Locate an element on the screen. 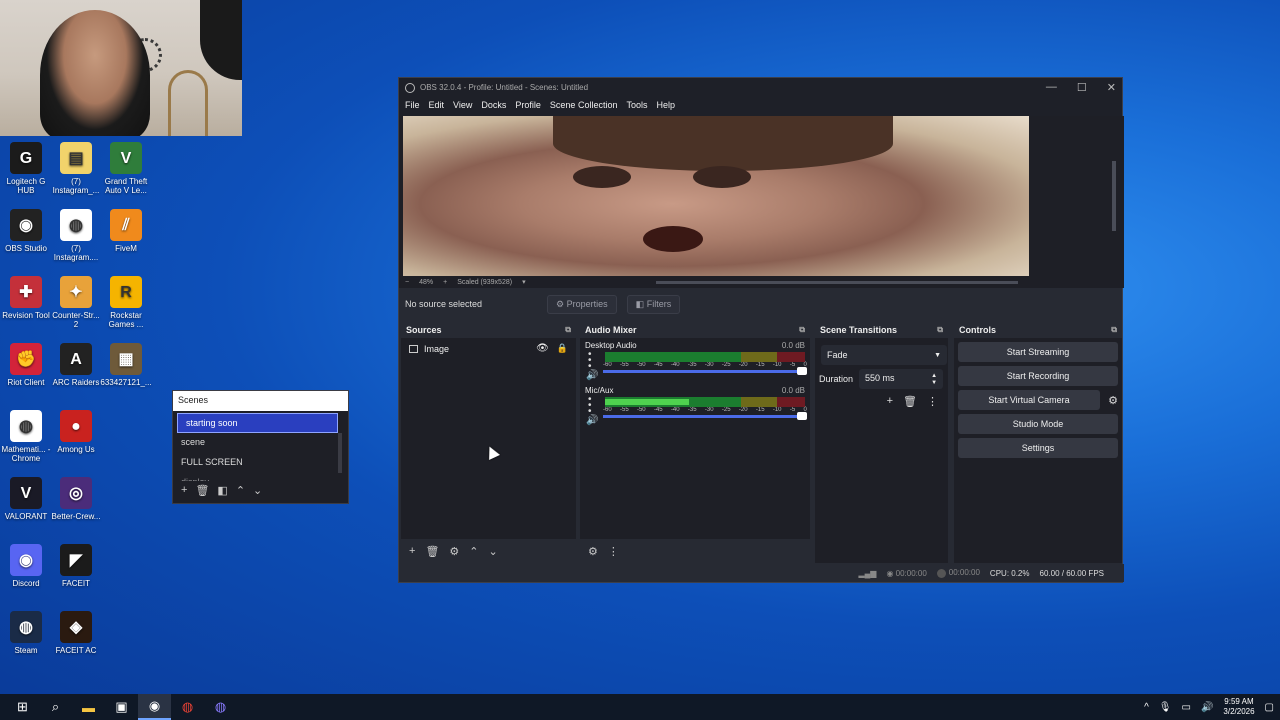 This screenshot has height=720, width=1280. menu-edit: Edit is located at coordinates (437, 106).